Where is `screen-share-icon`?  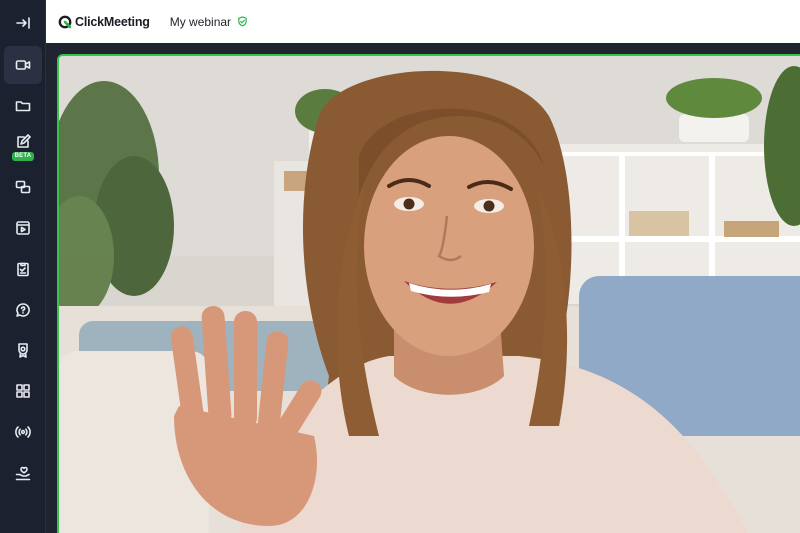
screen-share-icon is located at coordinates (23, 187).